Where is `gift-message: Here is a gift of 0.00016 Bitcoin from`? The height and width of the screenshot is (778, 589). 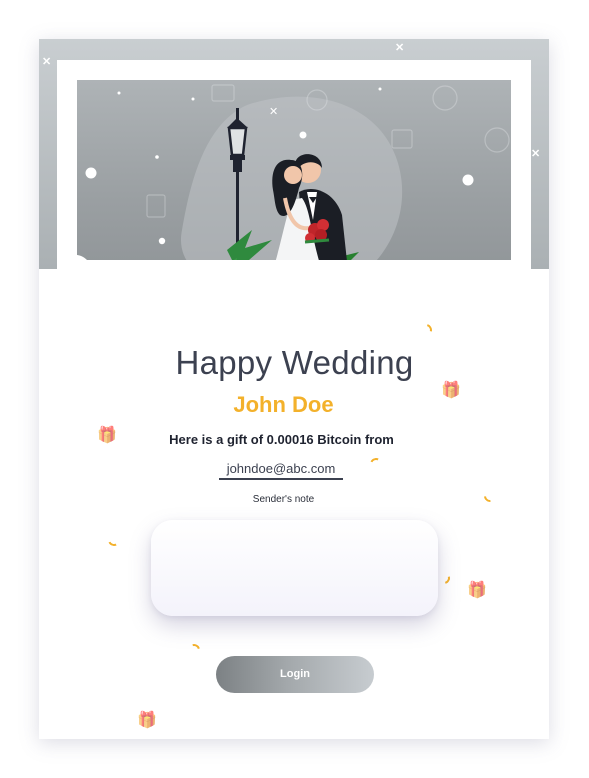 gift-message: Here is a gift of 0.00016 Bitcoin from is located at coordinates (281, 439).